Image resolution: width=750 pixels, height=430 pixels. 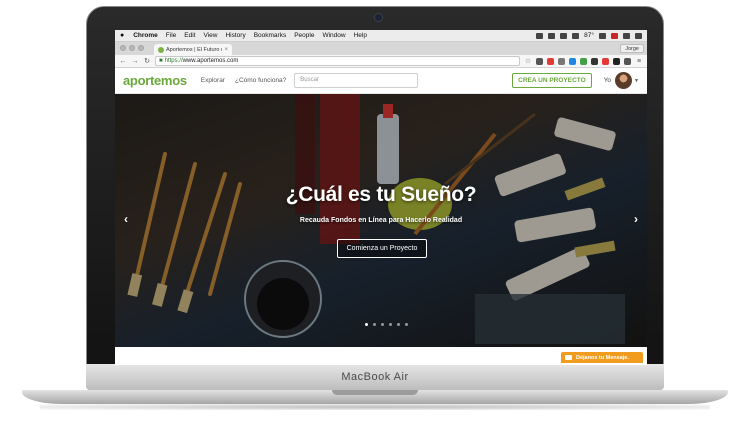 I want to click on browser-tabbar: Aportemos | El Futuro de × Jorge, so click(x=381, y=48).